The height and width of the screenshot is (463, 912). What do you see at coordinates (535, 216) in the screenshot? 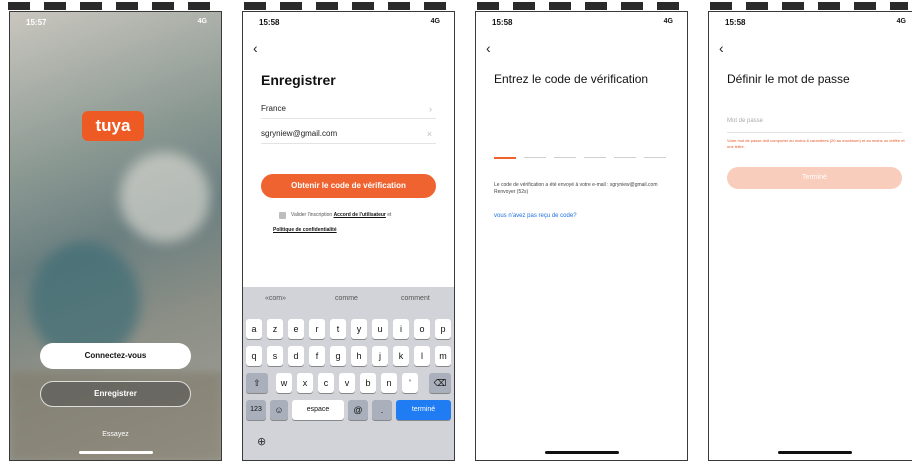
I see `no-code-link: vous n'avez pas reçu de code?` at bounding box center [535, 216].